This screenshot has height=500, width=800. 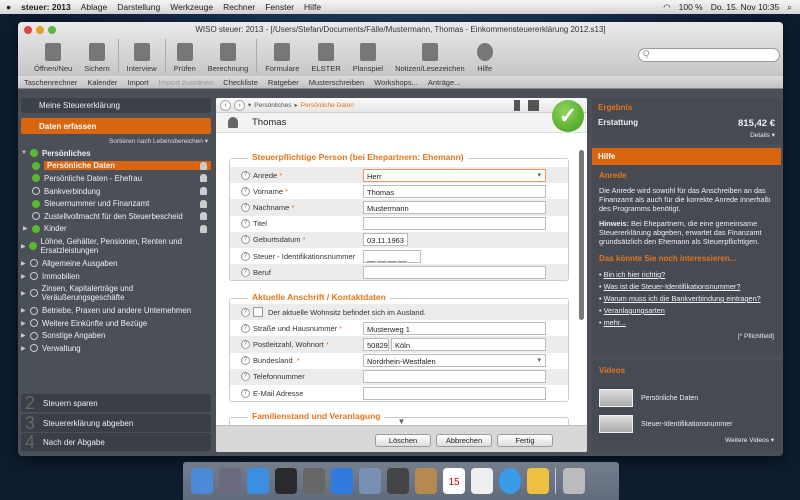 I want to click on launchpad-icon, so click(x=230, y=481).